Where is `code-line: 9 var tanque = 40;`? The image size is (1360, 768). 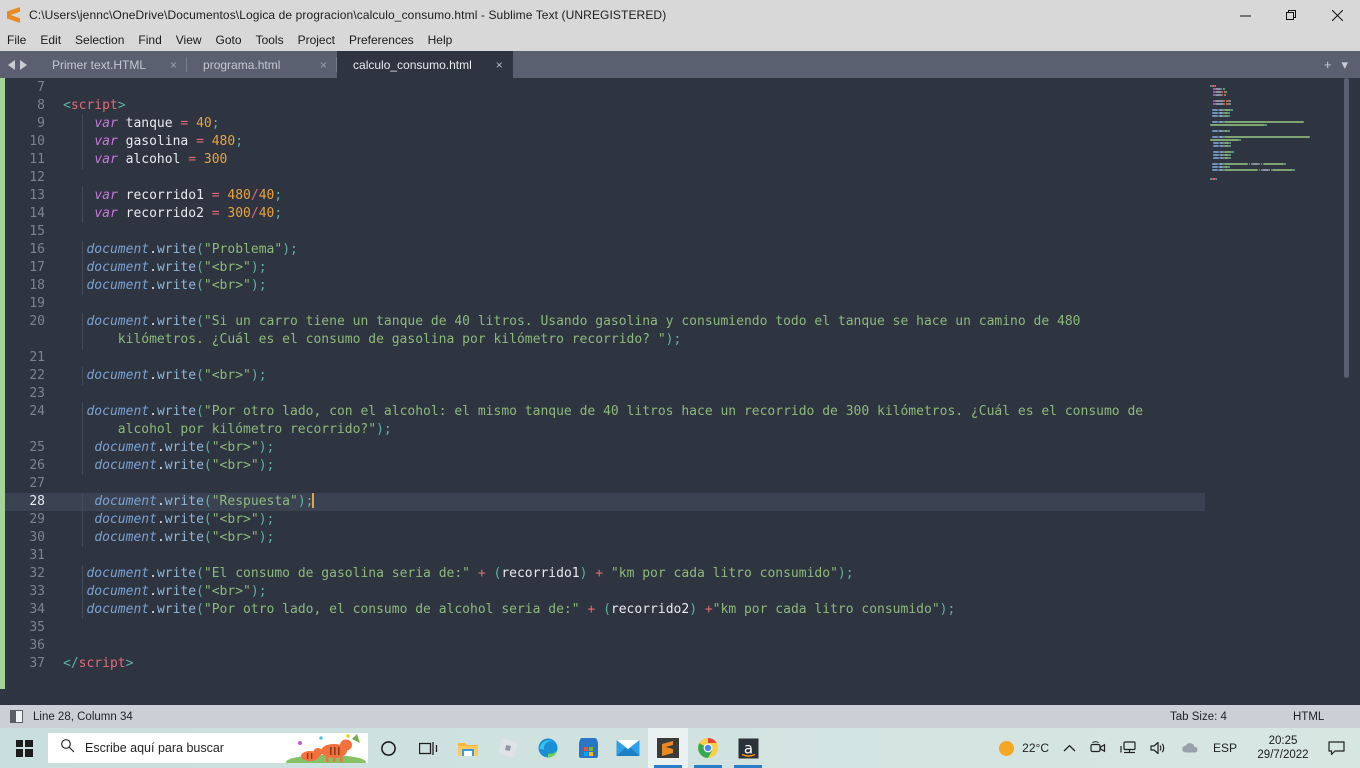 code-line: 9 var tanque = 40; is located at coordinates (605, 124).